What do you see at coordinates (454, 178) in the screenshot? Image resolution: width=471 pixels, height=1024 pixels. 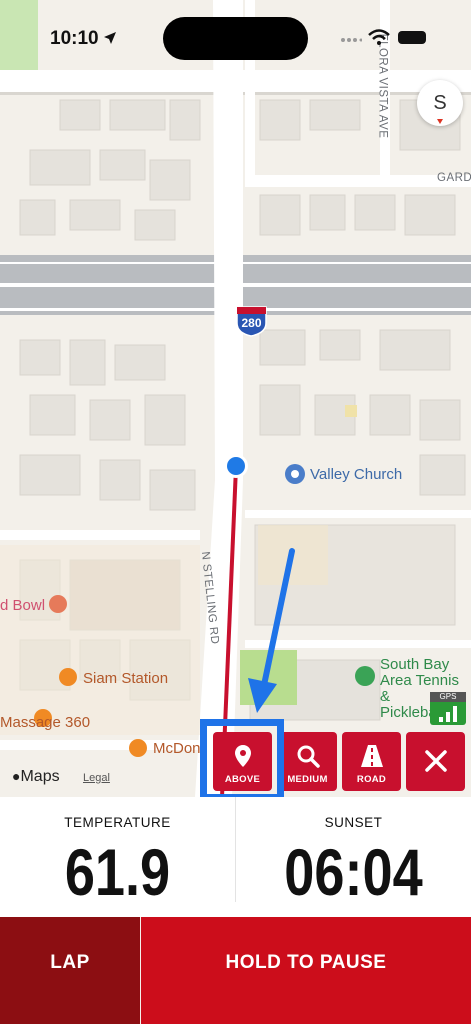 I see `road-label-gard: GARD` at bounding box center [454, 178].